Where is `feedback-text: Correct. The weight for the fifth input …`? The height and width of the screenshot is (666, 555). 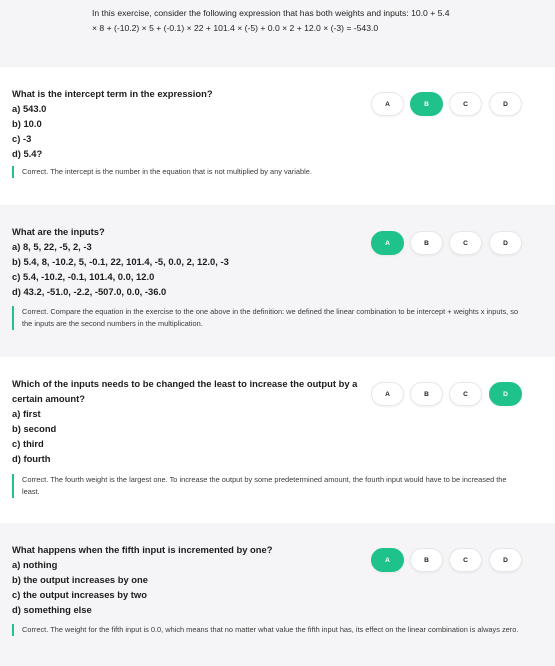 feedback-text: Correct. The weight for the fifth input … is located at coordinates (265, 630).